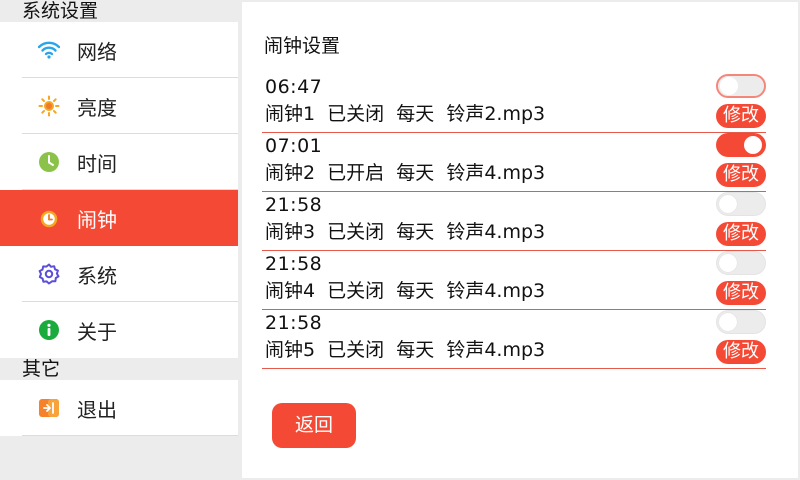  What do you see at coordinates (49, 106) in the screenshot?
I see `brightness-icon` at bounding box center [49, 106].